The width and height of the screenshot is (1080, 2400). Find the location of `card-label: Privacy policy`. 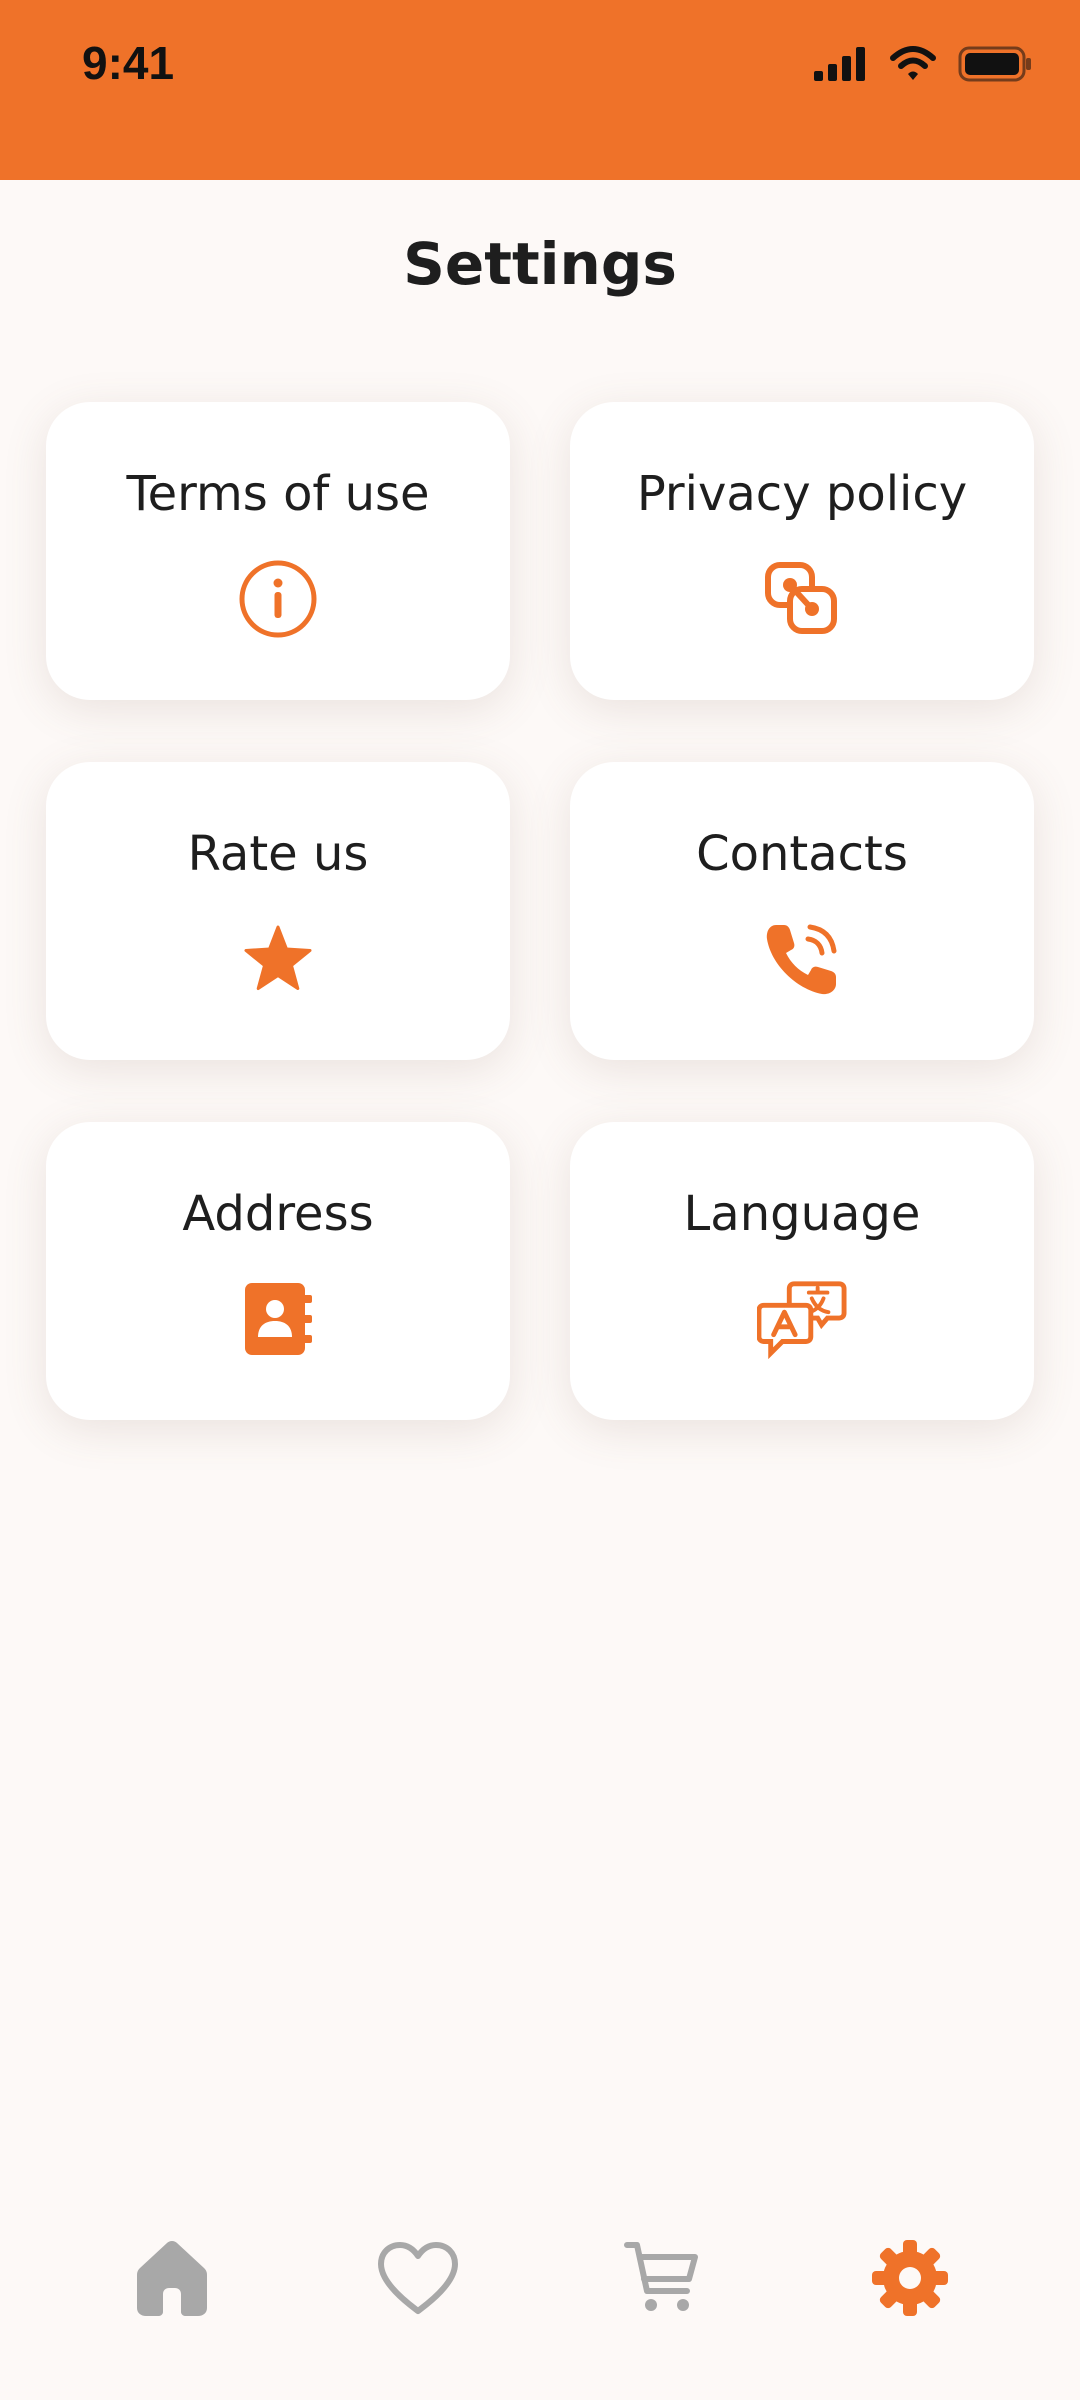

card-label: Privacy policy is located at coordinates (802, 494).